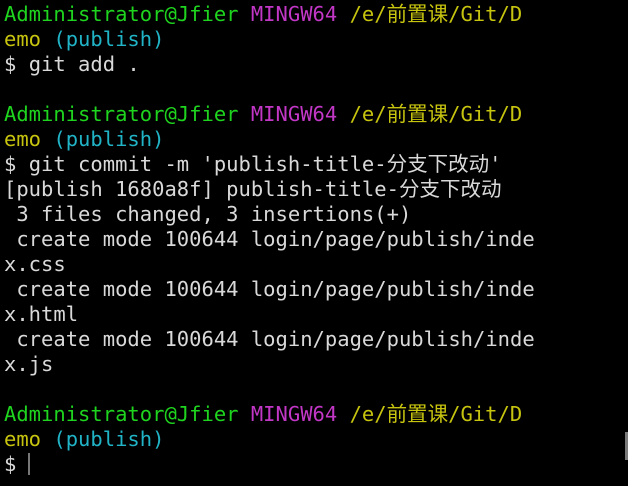 The height and width of the screenshot is (486, 628). Describe the element at coordinates (41, 314) in the screenshot. I see `output-file-line-wrap: x.html` at that location.